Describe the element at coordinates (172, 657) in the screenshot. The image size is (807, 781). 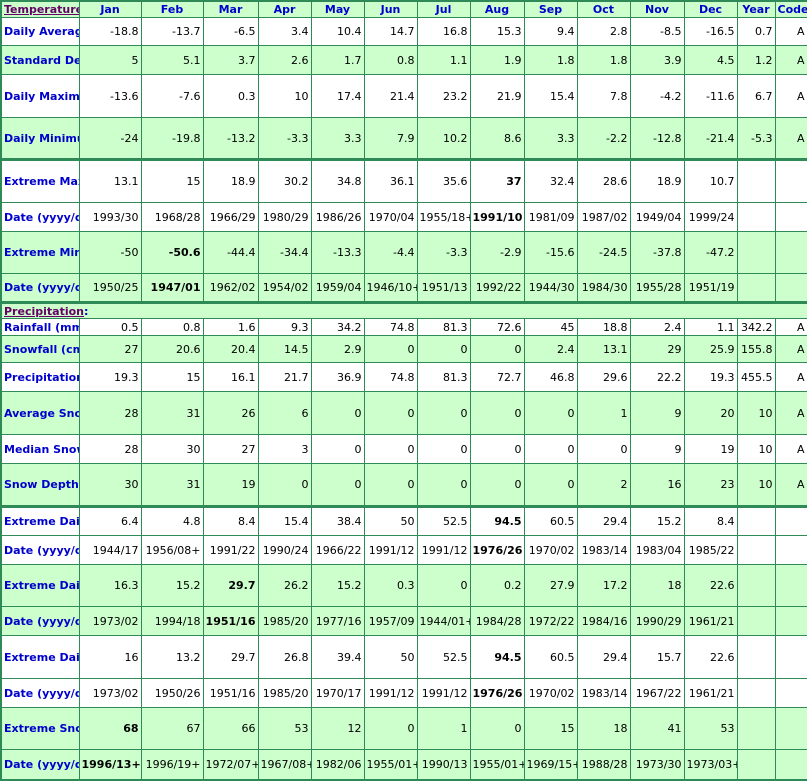
I see `value-cell: 13.2` at that location.